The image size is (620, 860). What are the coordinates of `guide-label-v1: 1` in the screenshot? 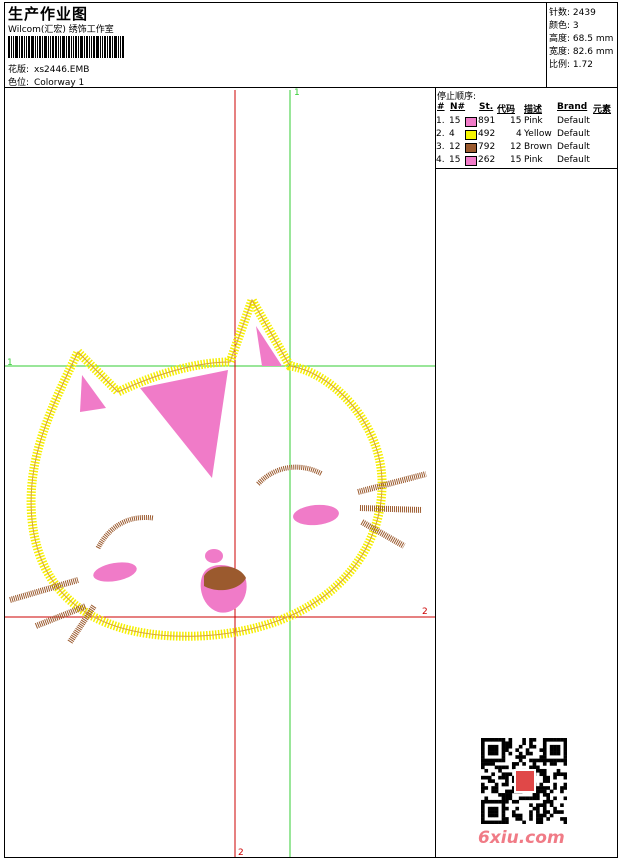 It's located at (297, 93).